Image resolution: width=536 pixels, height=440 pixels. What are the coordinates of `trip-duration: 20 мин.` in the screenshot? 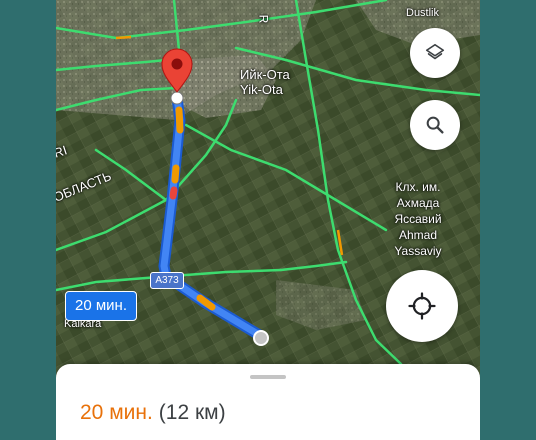 It's located at (116, 412).